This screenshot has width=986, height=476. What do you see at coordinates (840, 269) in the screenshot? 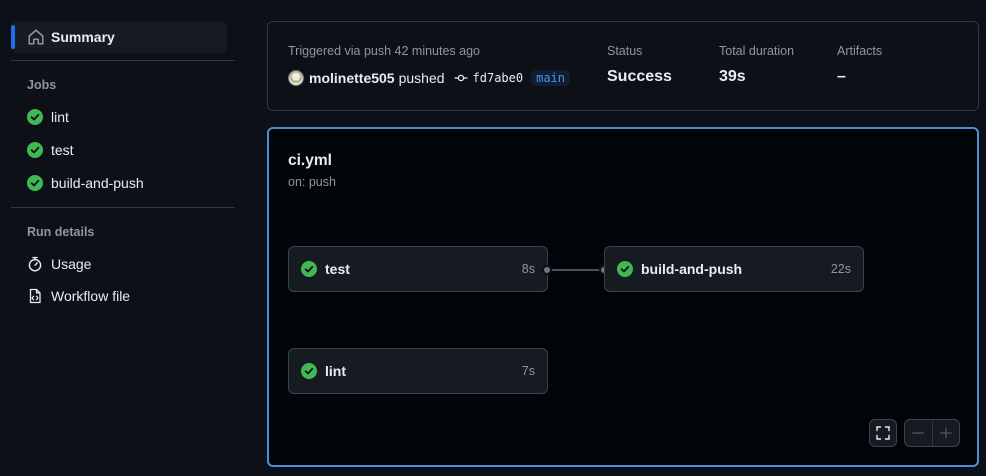
I see `job-duration: 22s` at bounding box center [840, 269].